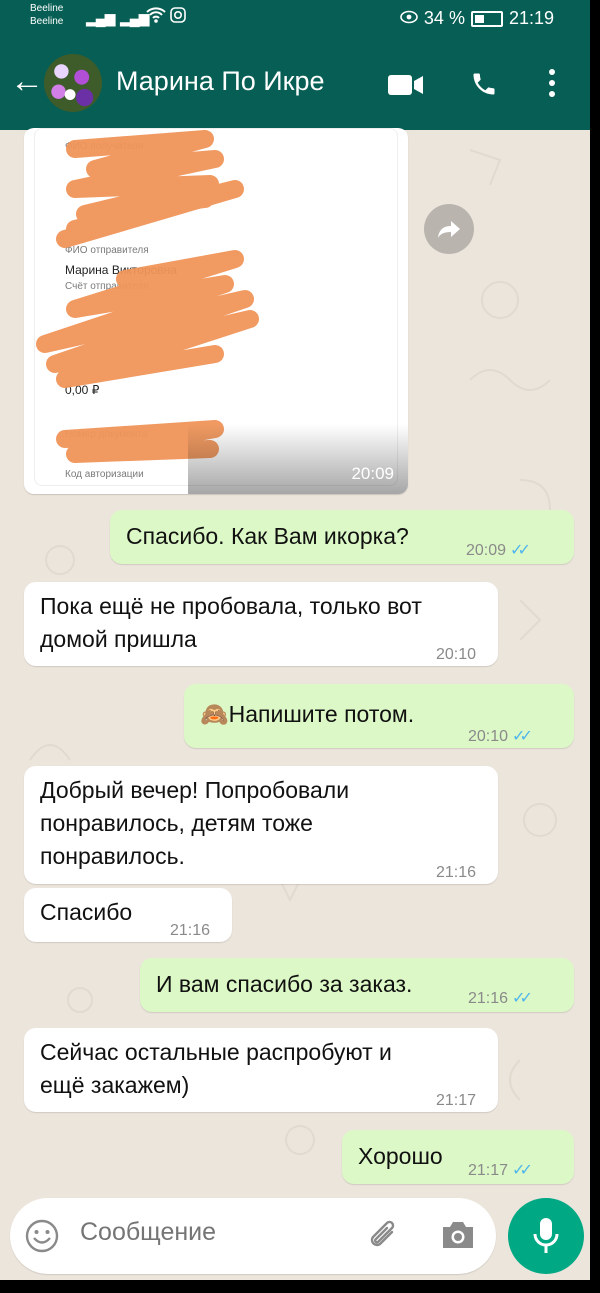  What do you see at coordinates (46, 15) in the screenshot?
I see `carrier-names: Beeline Beeline` at bounding box center [46, 15].